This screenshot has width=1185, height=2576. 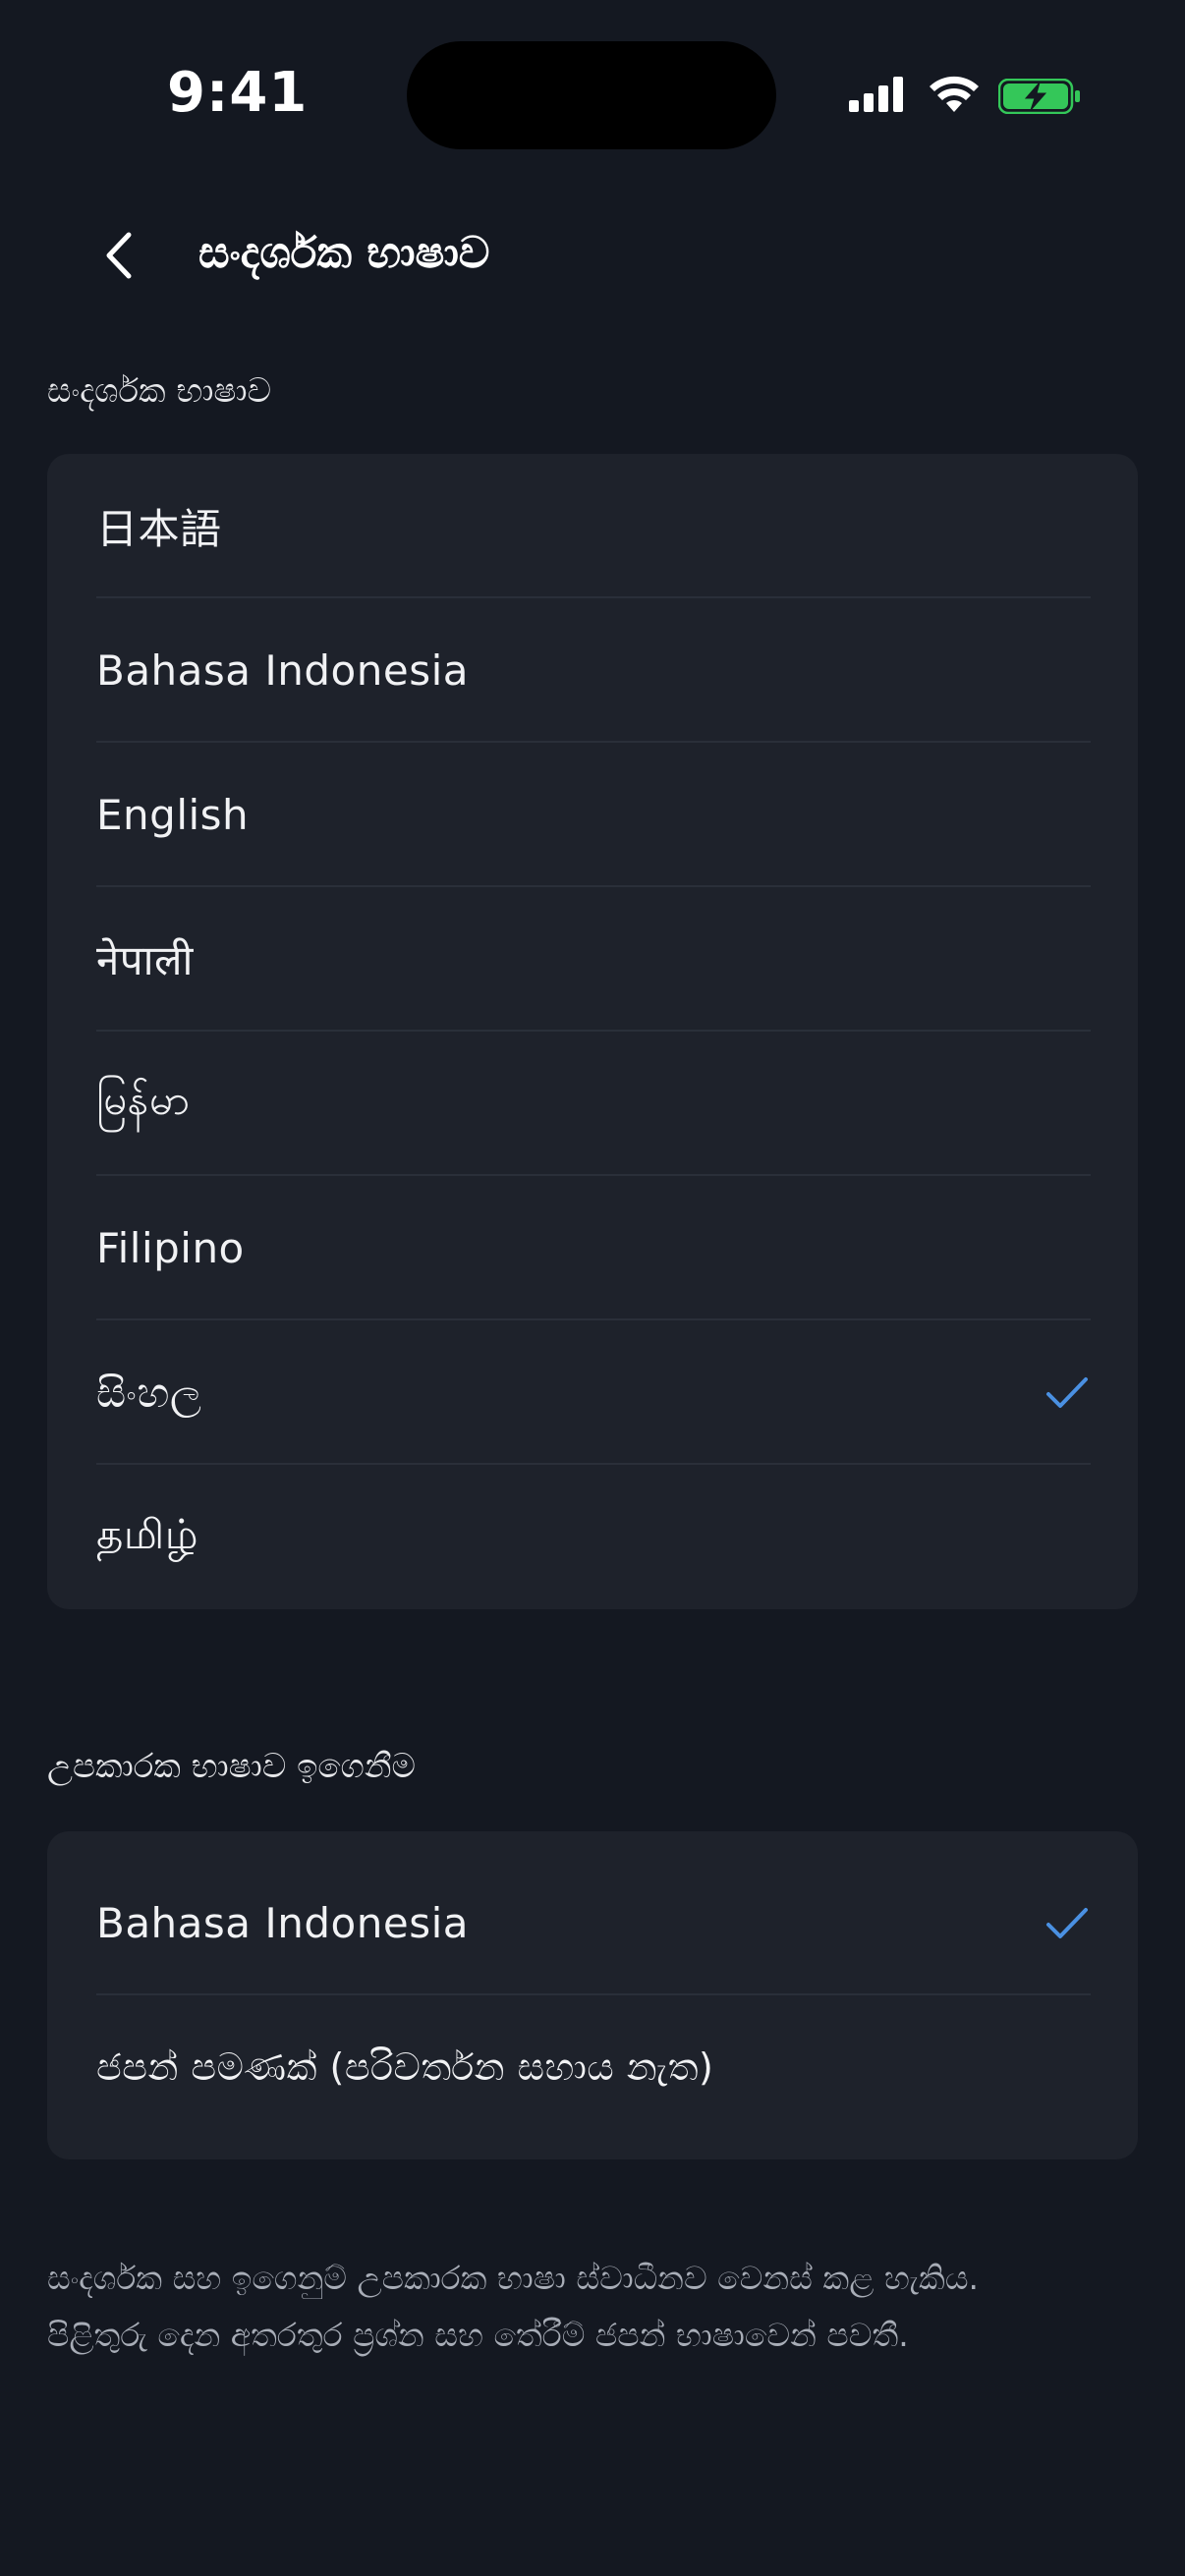 I want to click on language-option-tamil: தமிழ், so click(x=592, y=1537).